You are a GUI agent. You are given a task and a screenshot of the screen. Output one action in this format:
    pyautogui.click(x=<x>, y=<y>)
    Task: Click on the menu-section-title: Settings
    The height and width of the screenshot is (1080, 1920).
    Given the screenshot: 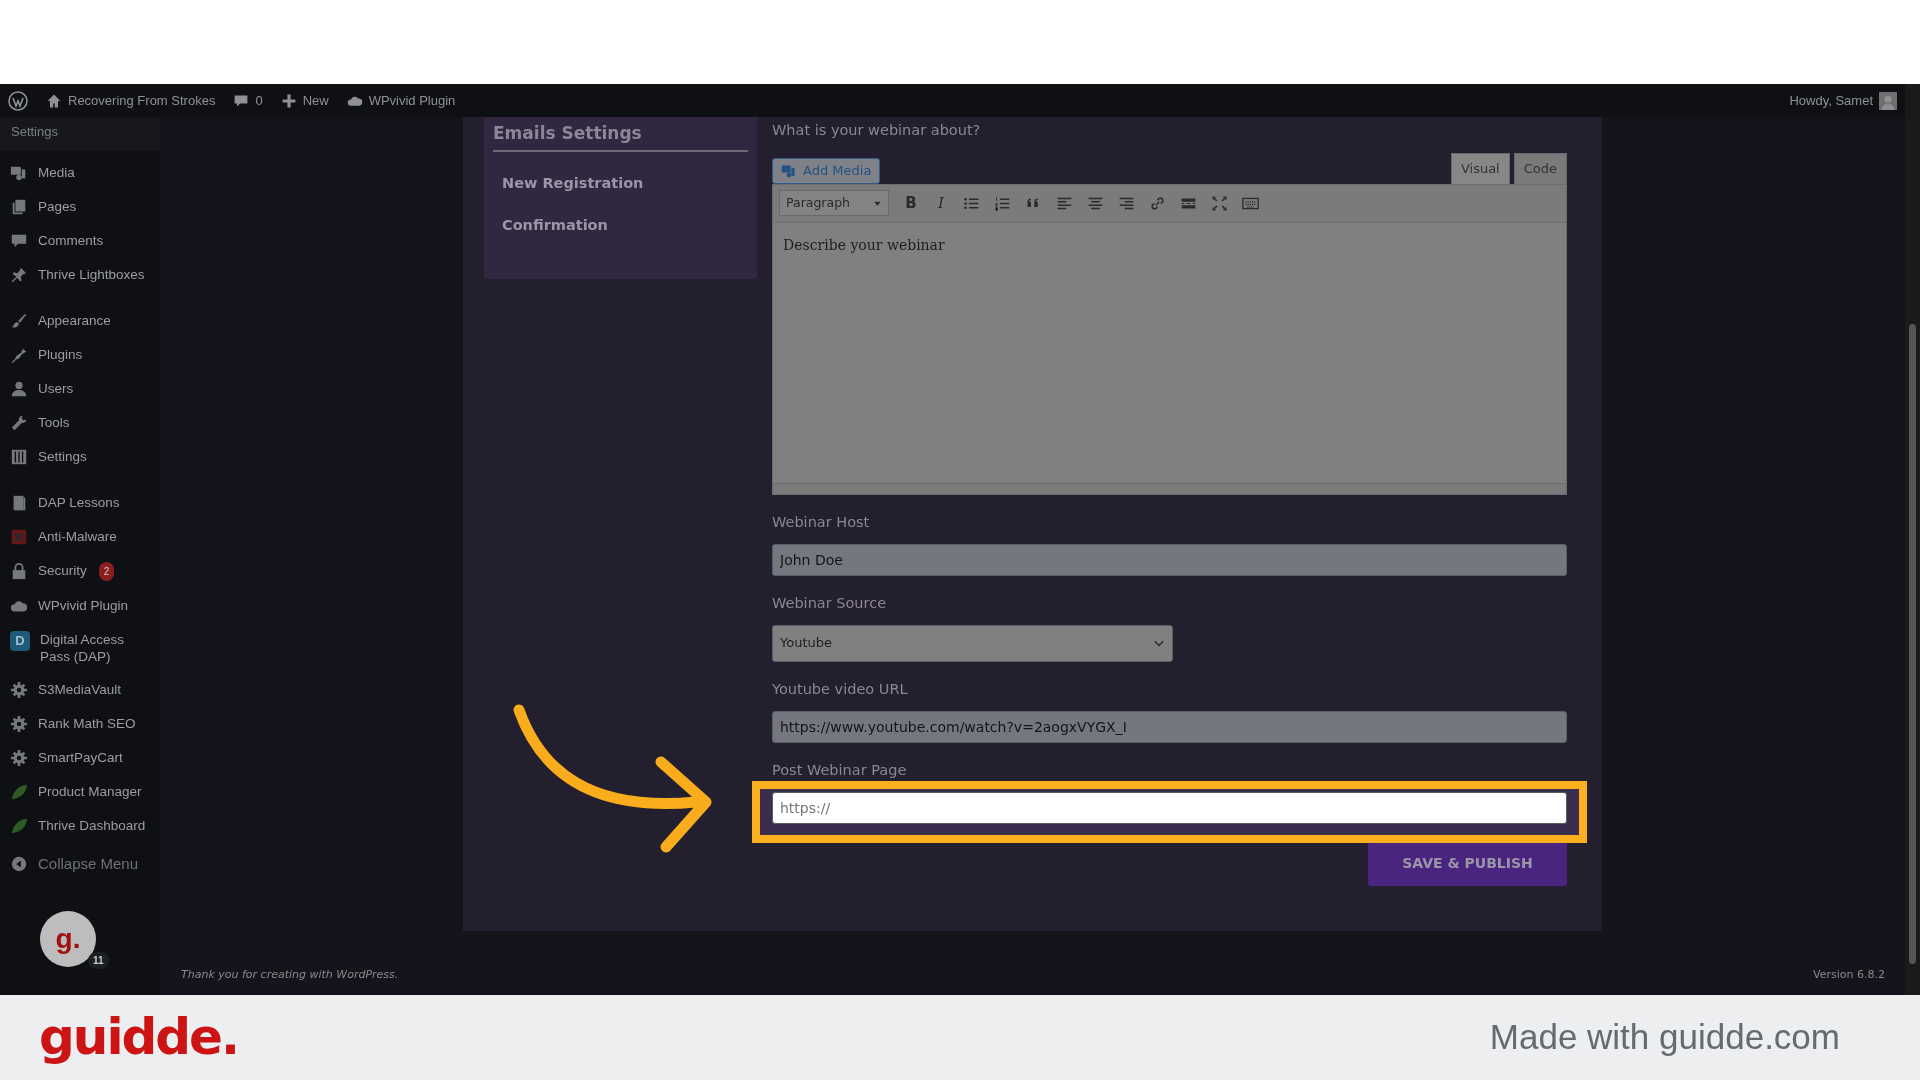 What is the action you would take?
    pyautogui.click(x=80, y=134)
    